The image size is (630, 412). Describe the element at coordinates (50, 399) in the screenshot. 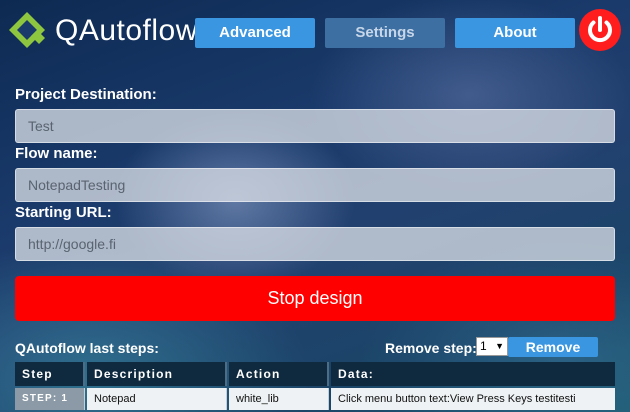

I see `step-cell: STEP: 1` at that location.